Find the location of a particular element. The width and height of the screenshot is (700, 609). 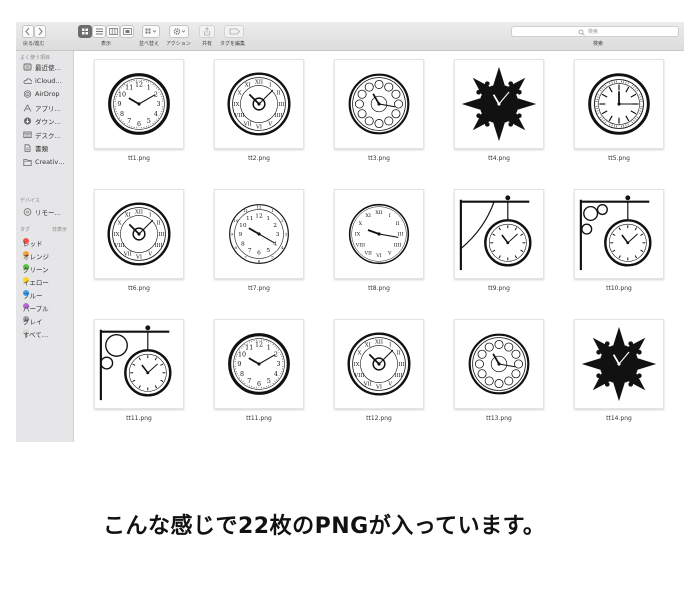

view-gallery-button is located at coordinates (127, 31).